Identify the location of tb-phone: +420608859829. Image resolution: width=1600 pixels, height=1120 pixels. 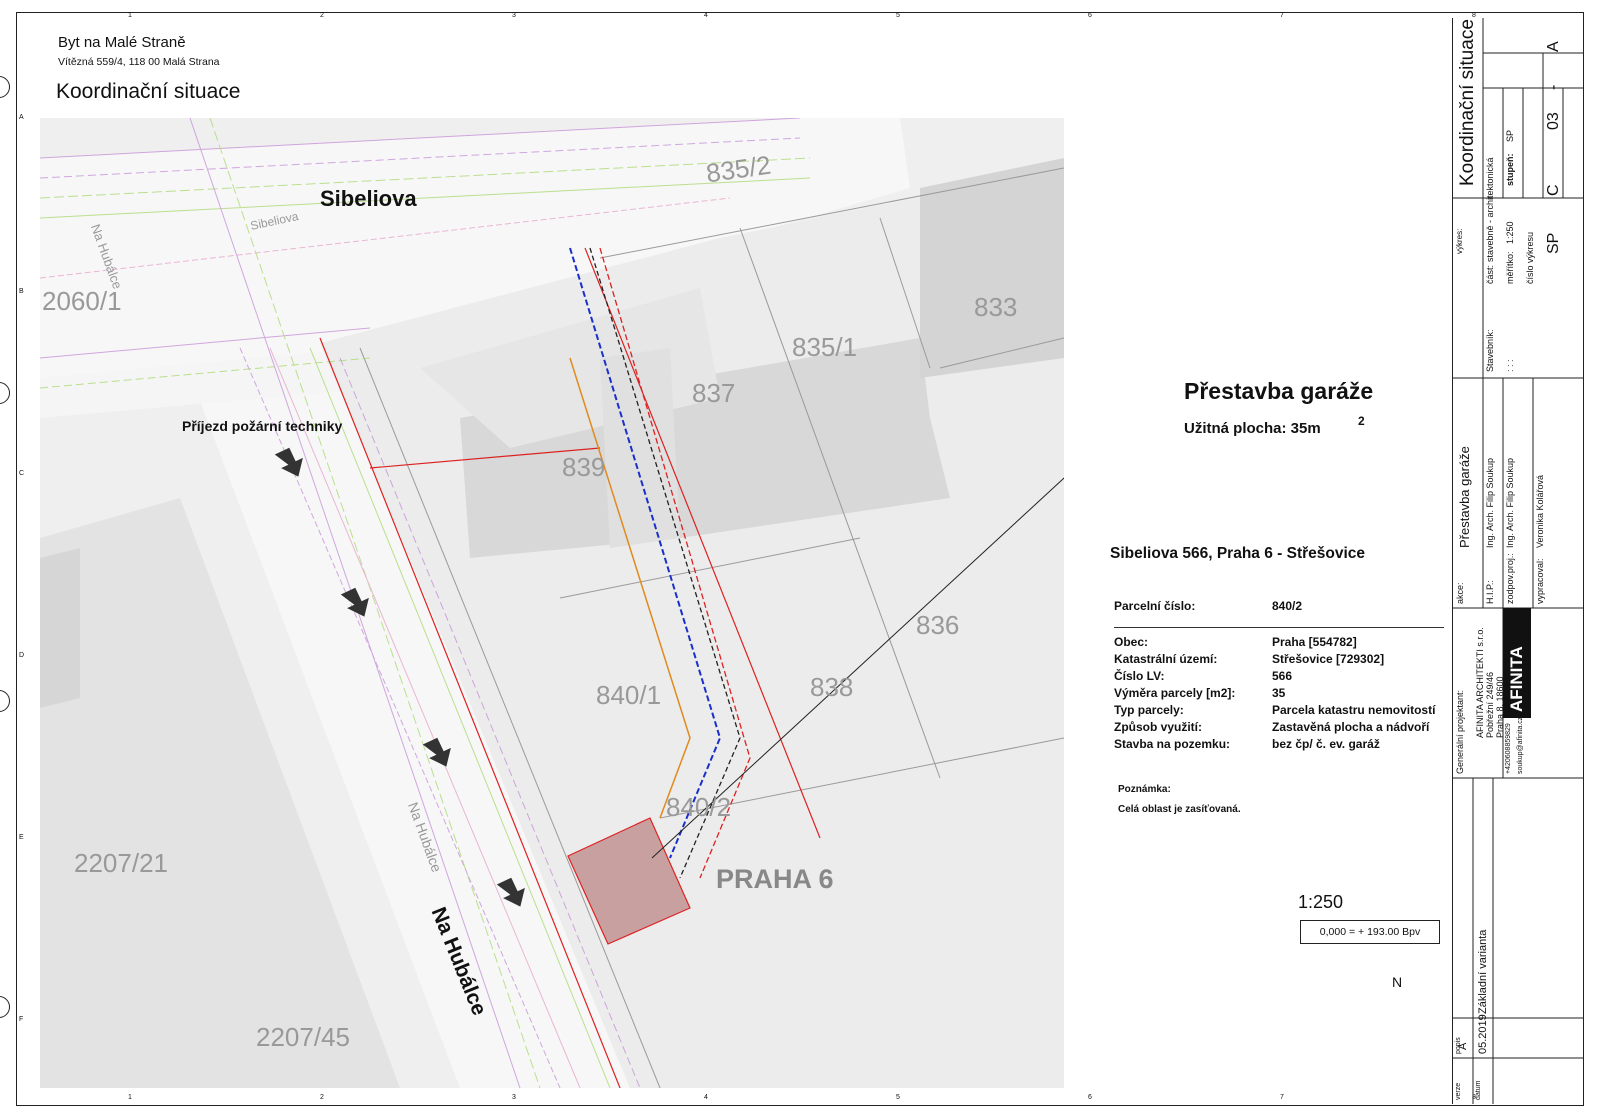
(1508, 748).